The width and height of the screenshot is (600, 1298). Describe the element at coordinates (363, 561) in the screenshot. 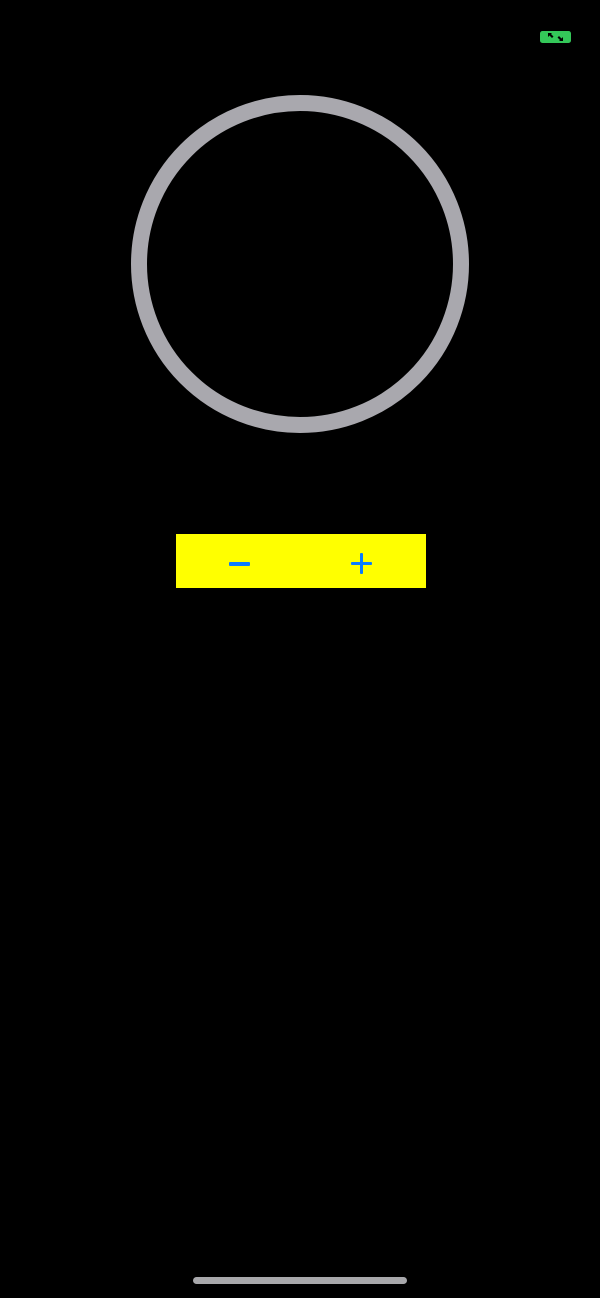

I see `increment-button` at that location.